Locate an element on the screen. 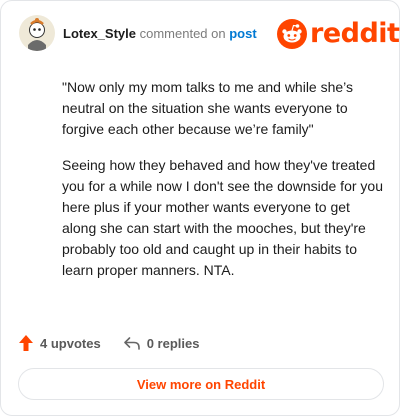  post-link: post is located at coordinates (242, 33).